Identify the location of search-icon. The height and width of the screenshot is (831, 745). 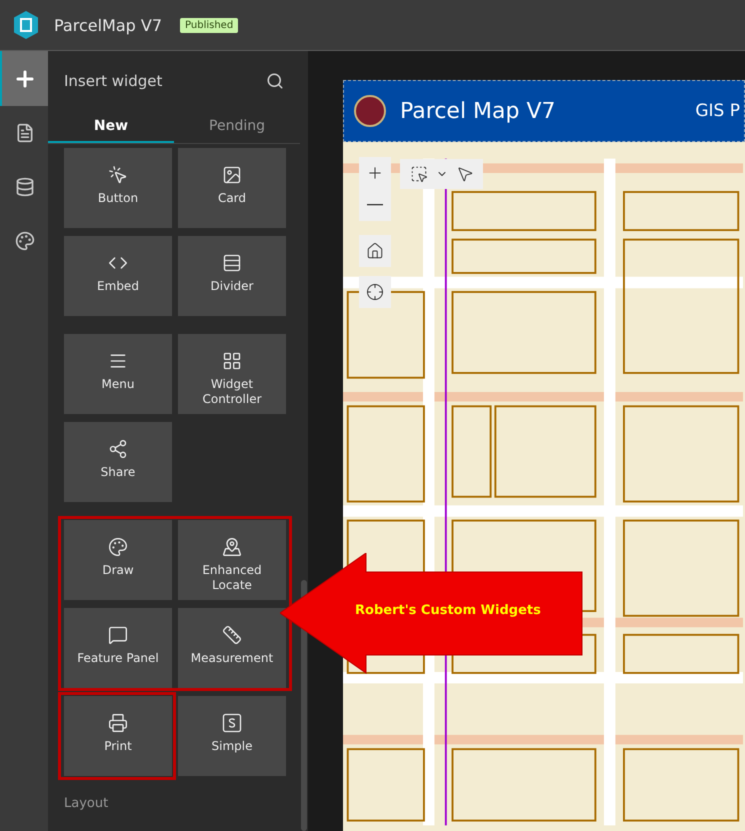
(275, 81).